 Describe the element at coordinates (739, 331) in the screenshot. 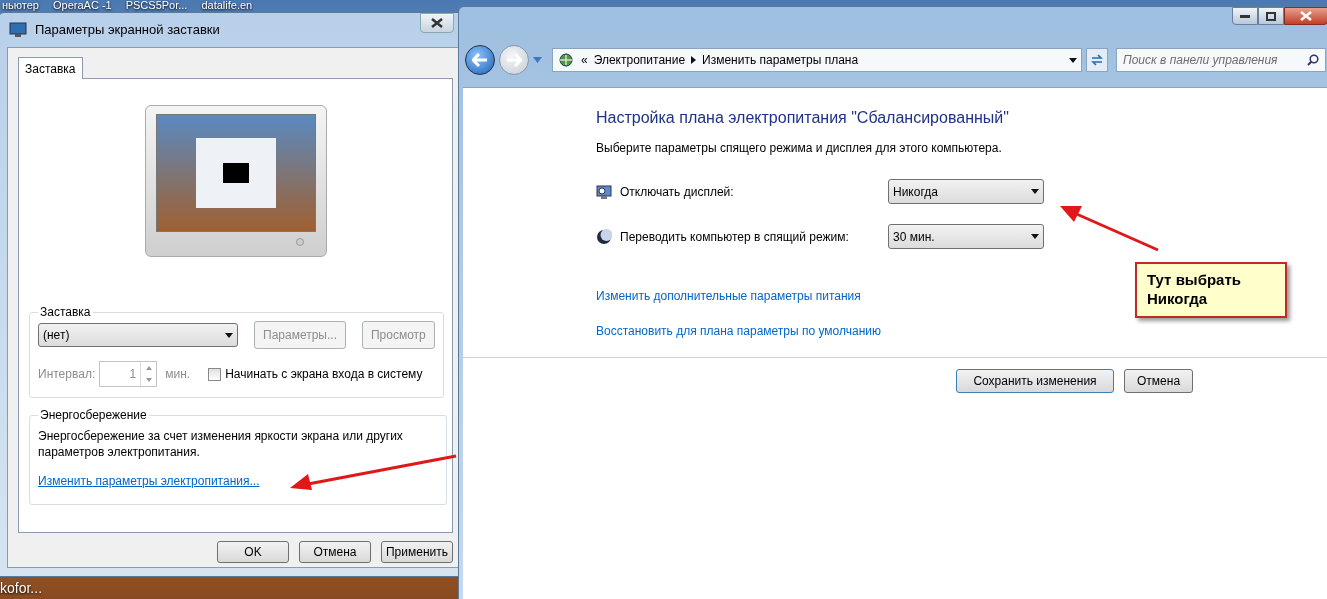

I see `settings-link: Восстановить для плана параметры по умолчанию` at that location.